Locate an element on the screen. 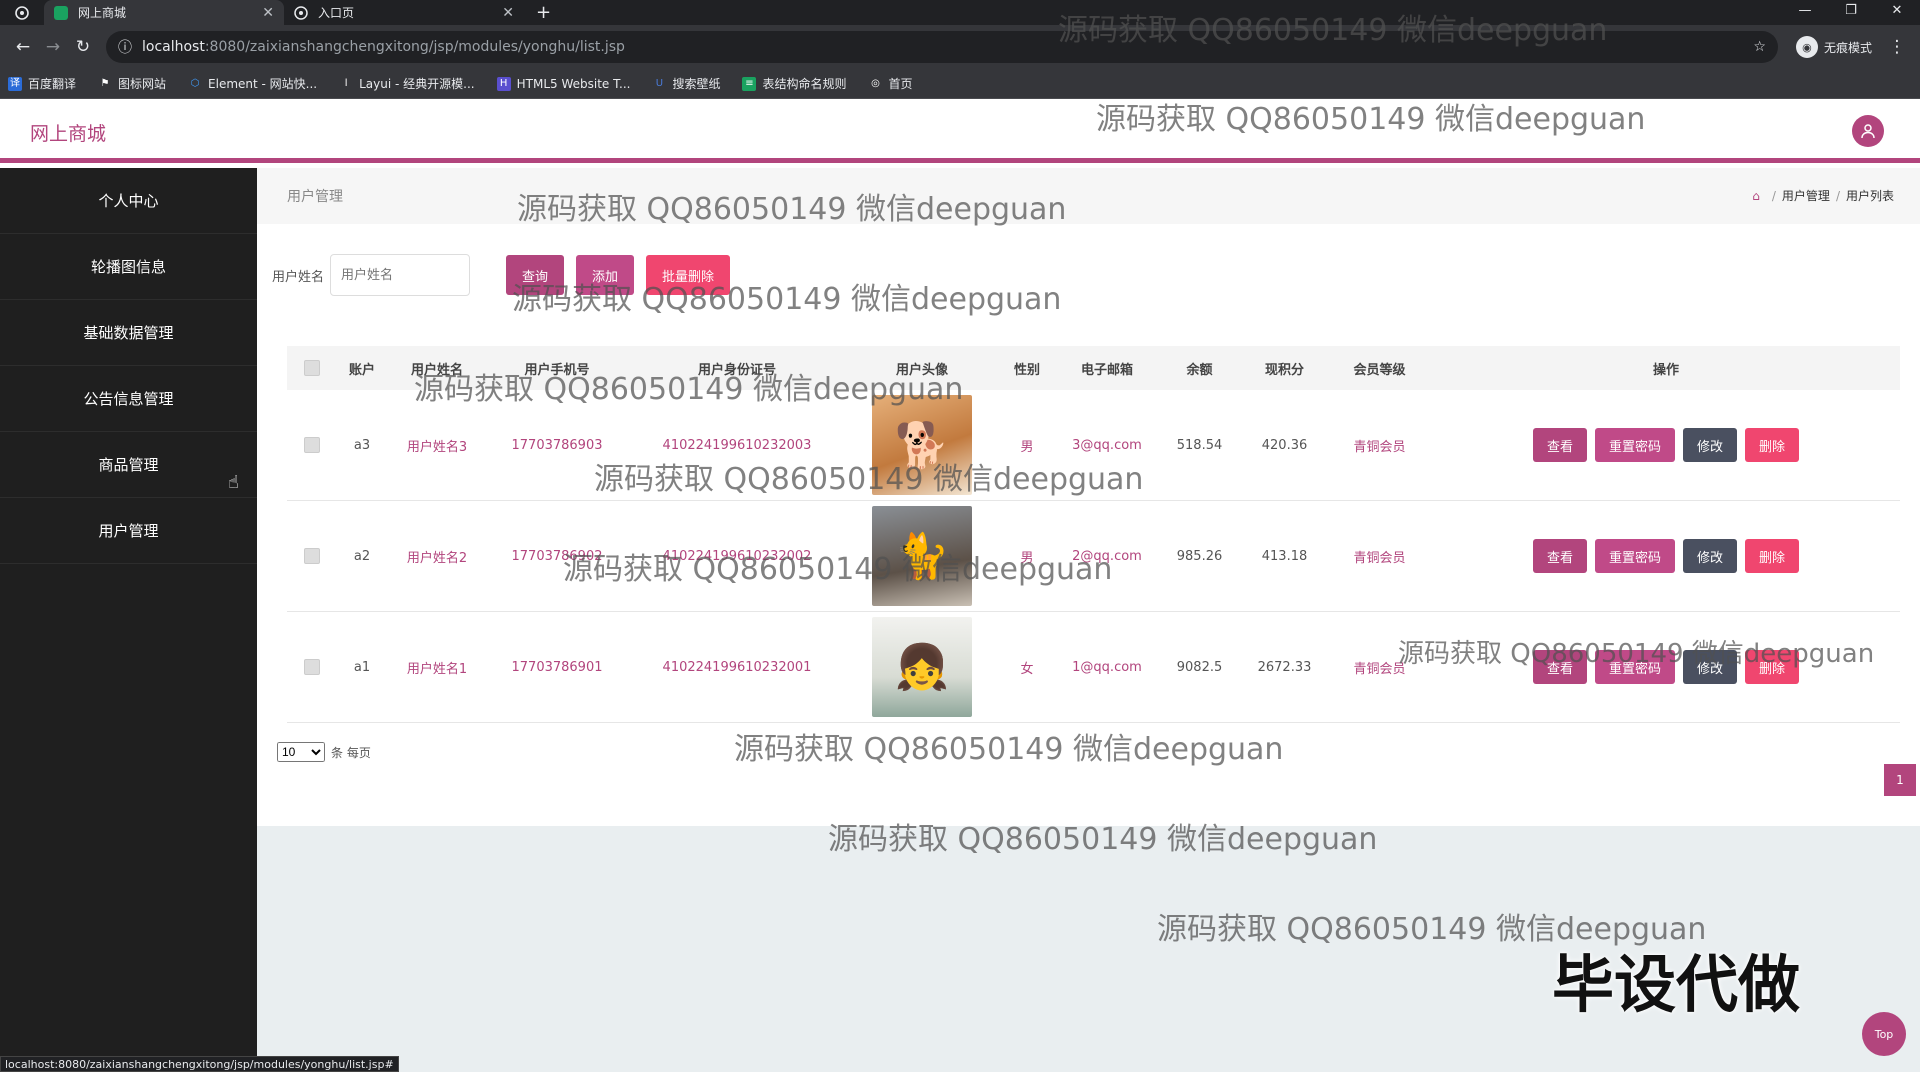  wallpaper-icon: U is located at coordinates (659, 83).